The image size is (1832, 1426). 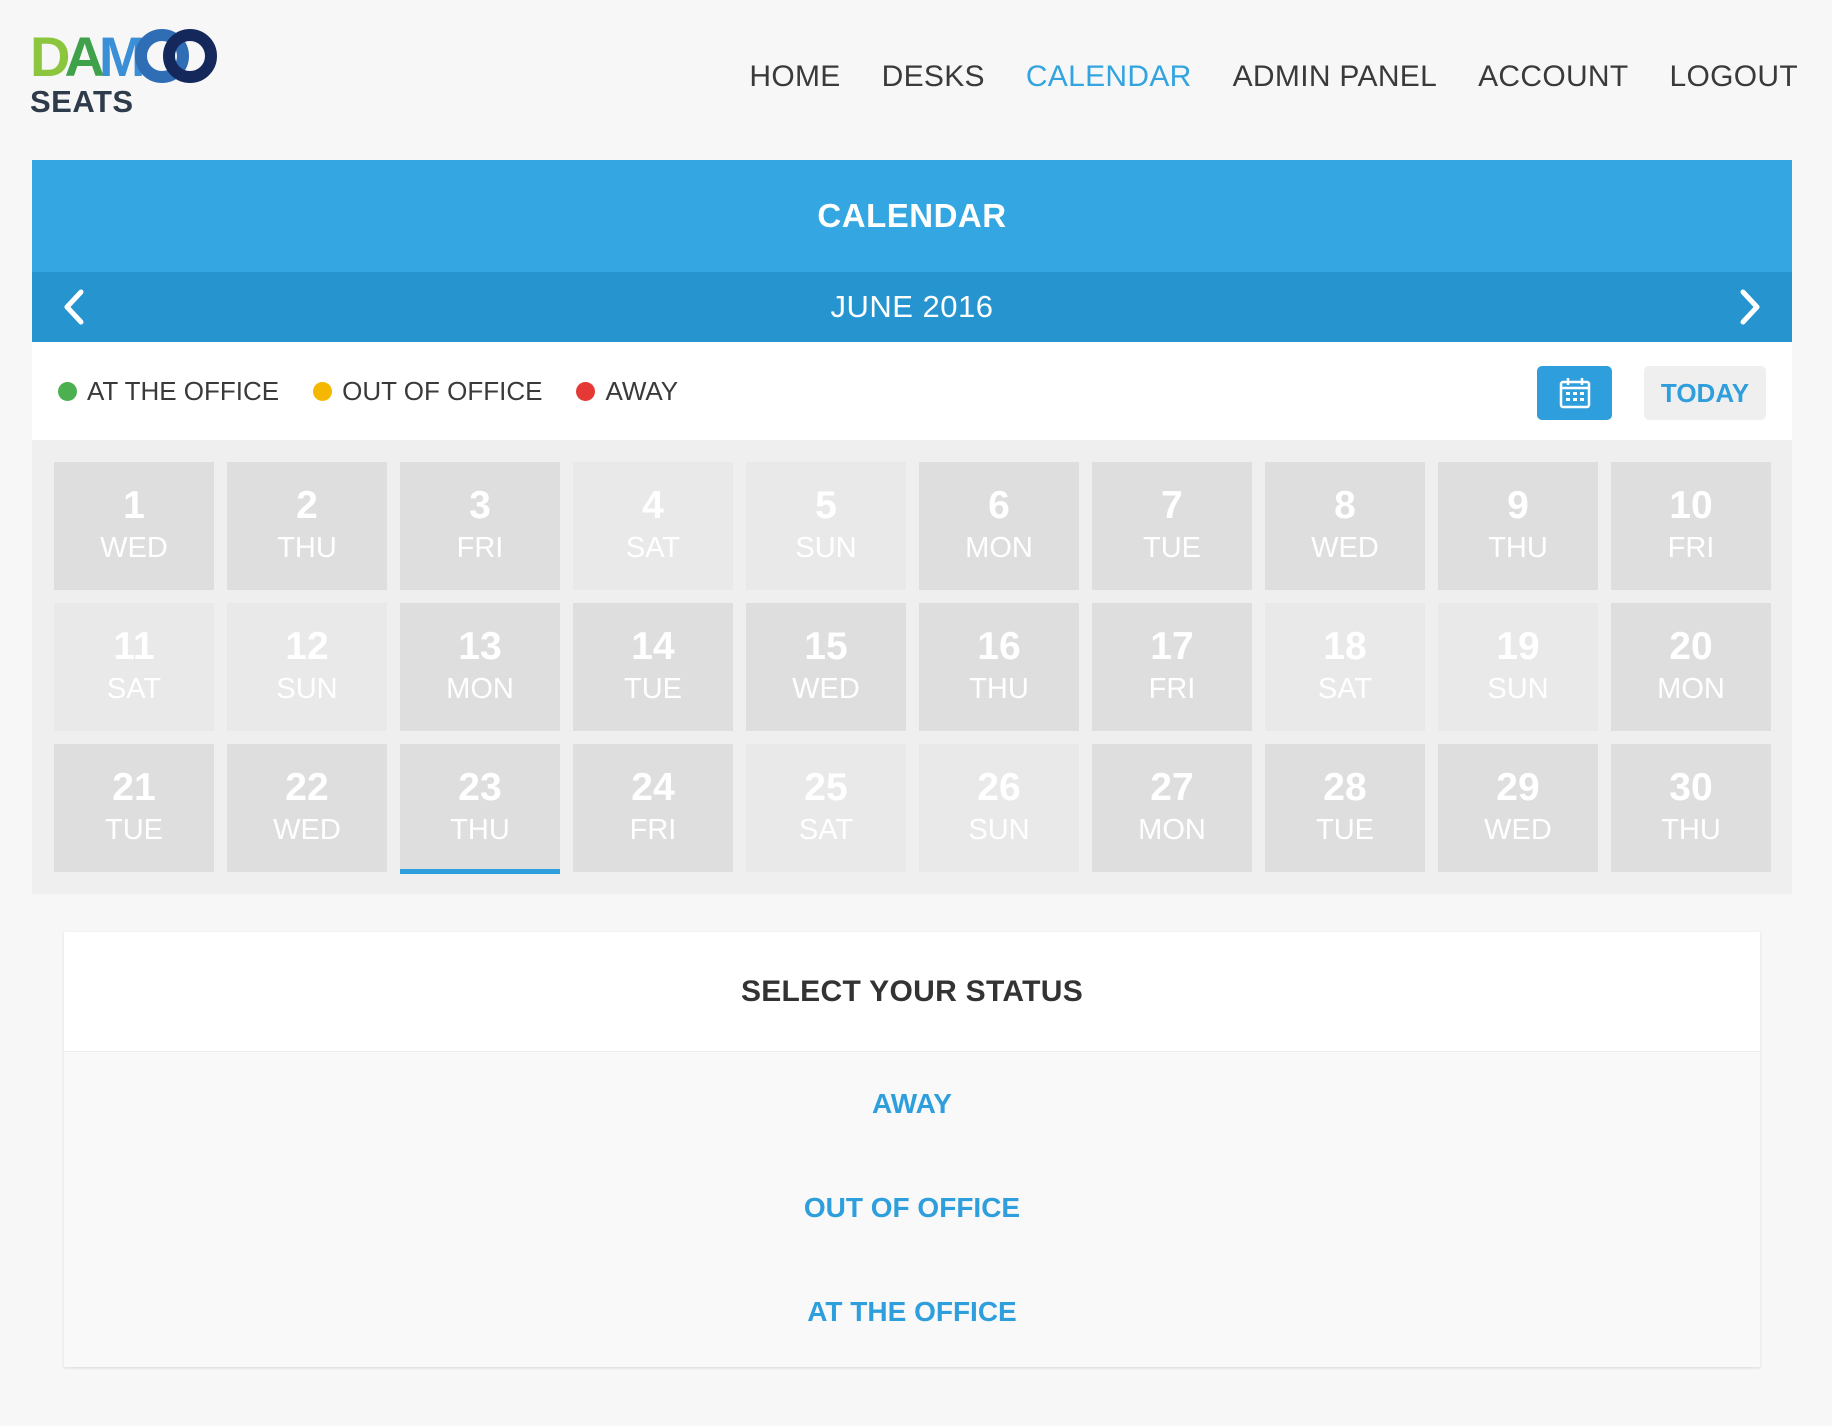 I want to click on day-cell: 30 THU, so click(x=1691, y=808).